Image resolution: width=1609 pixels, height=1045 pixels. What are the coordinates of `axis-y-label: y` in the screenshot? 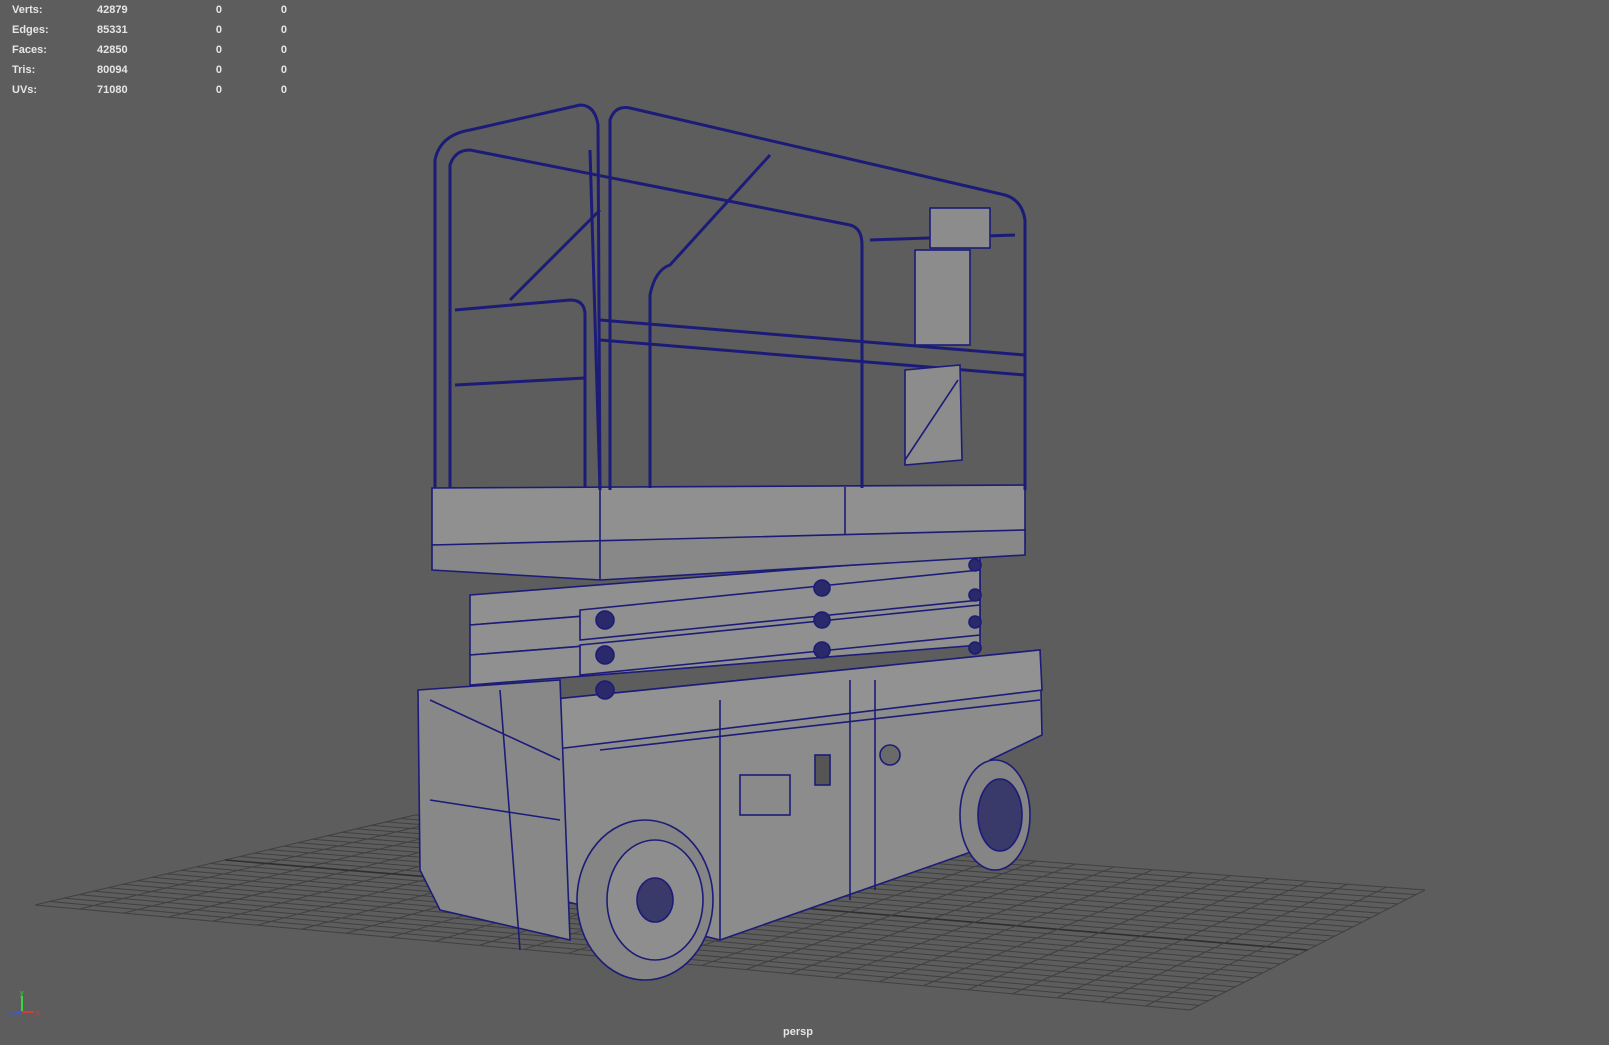 It's located at (22, 993).